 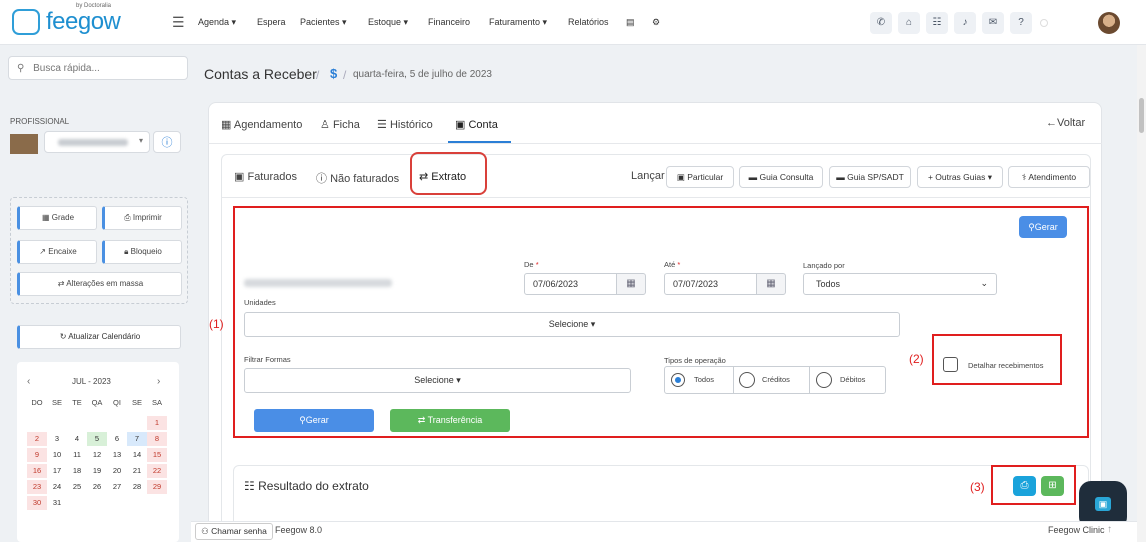 What do you see at coordinates (117, 471) in the screenshot?
I see `calendar-day: 20` at bounding box center [117, 471].